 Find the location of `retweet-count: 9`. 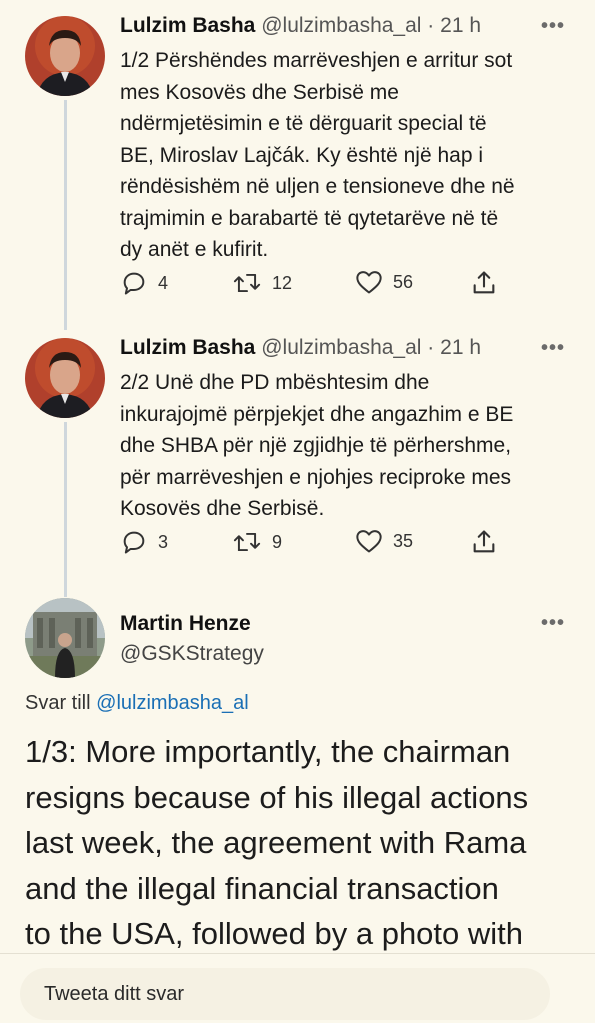

retweet-count: 9 is located at coordinates (277, 541).